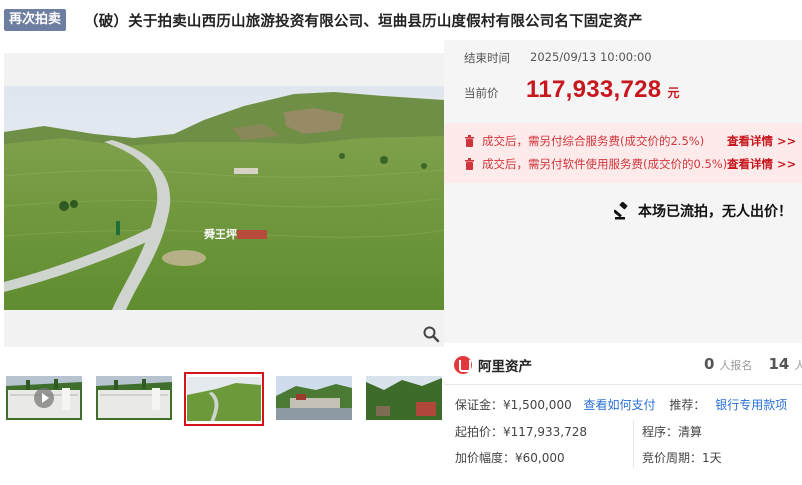 This screenshot has width=802, height=485. Describe the element at coordinates (672, 432) in the screenshot. I see `procedure: 程序：清算` at that location.